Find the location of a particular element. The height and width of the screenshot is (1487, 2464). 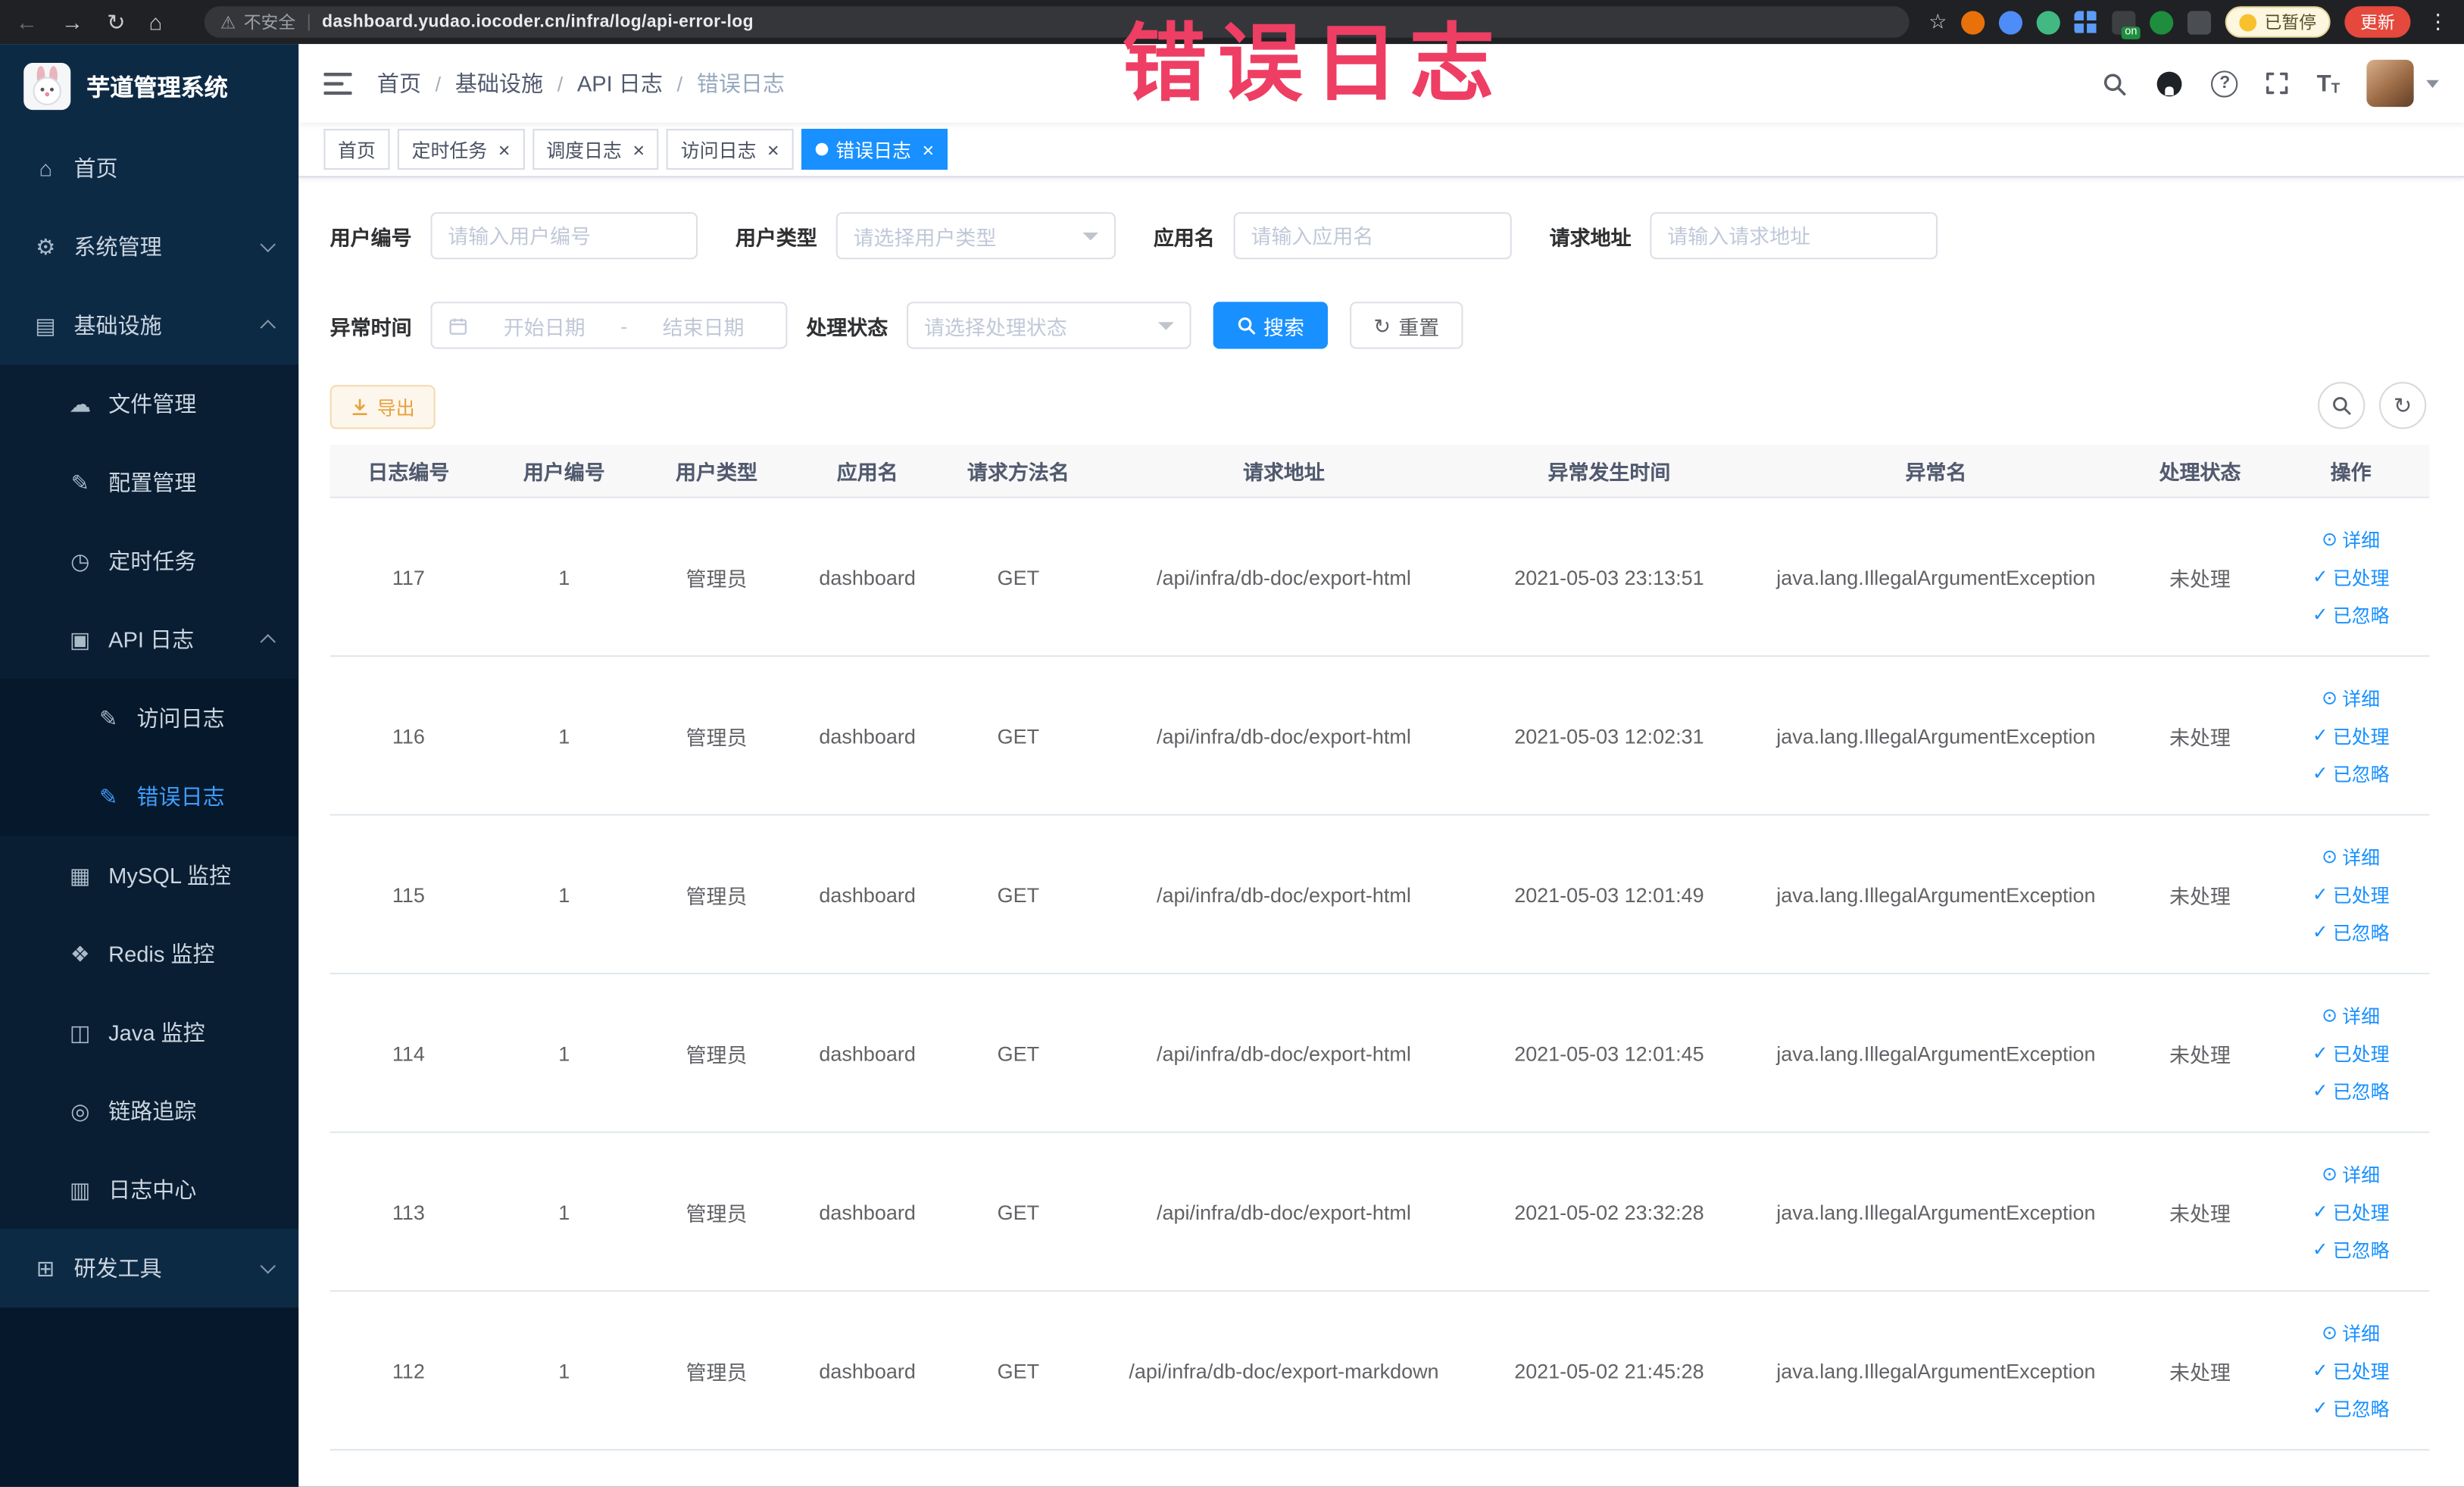

logo: 芋道管理系统 is located at coordinates (149, 86).